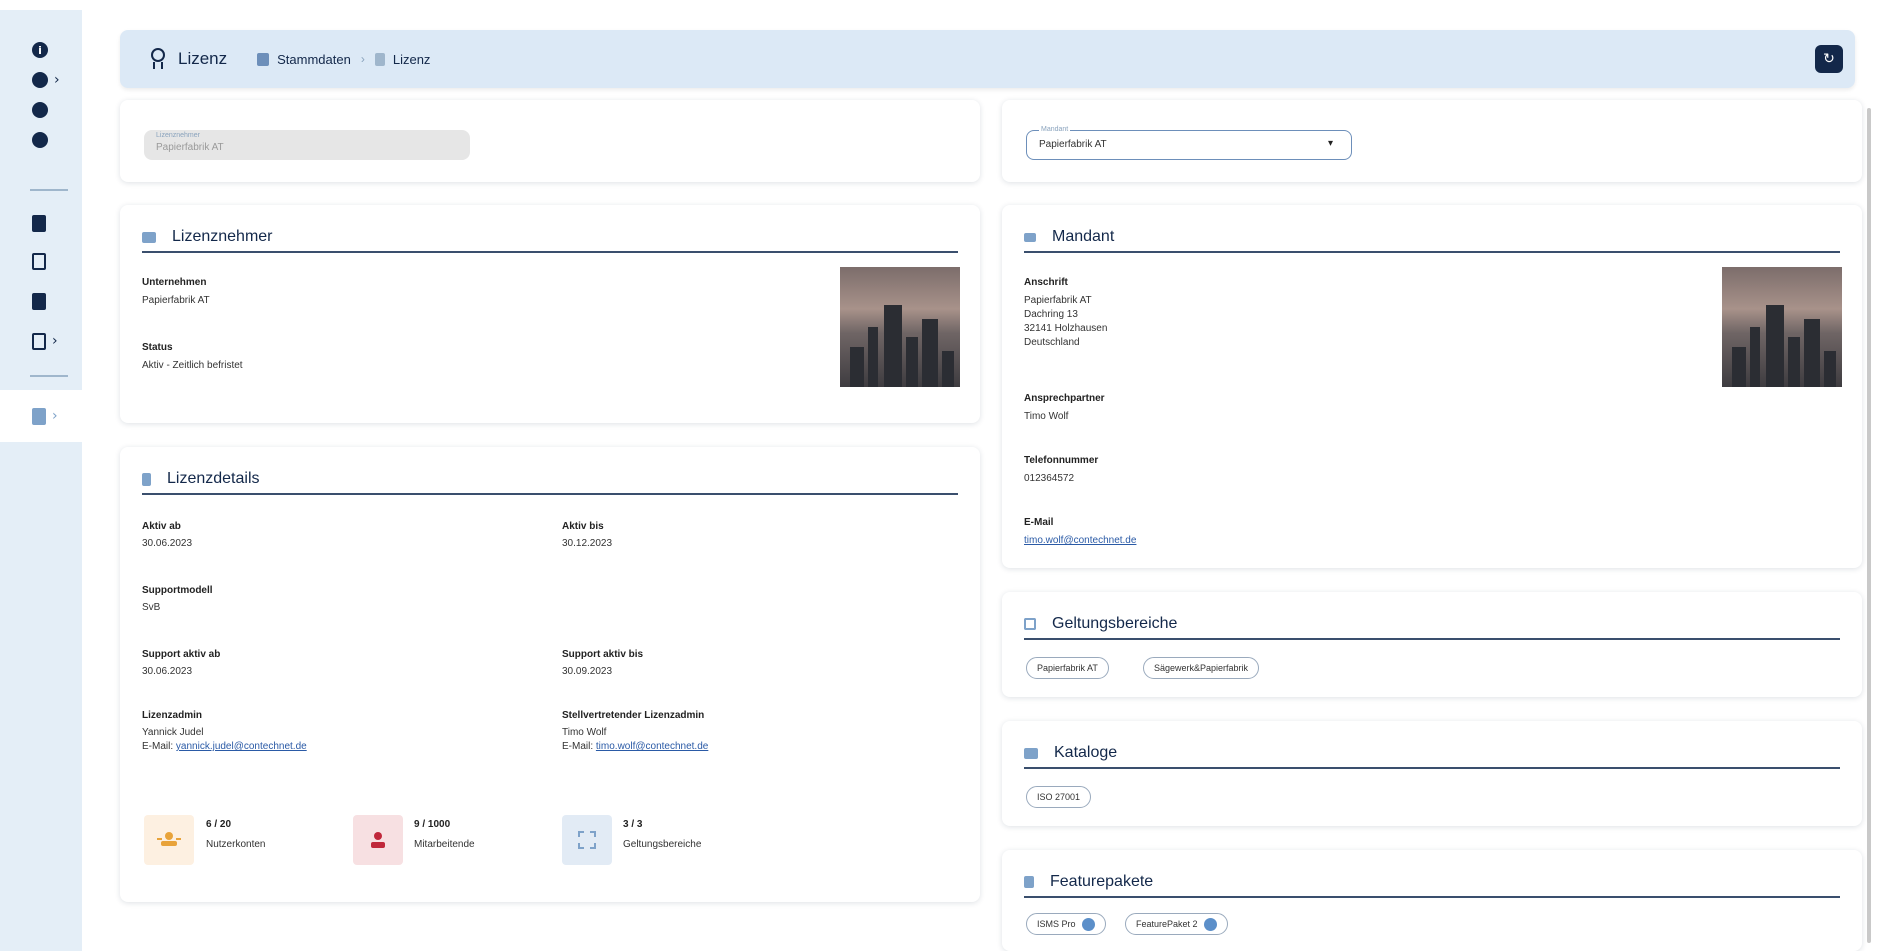  I want to click on lizenznehmer-field: Lizenznehmer Papierfabrik AT, so click(307, 145).